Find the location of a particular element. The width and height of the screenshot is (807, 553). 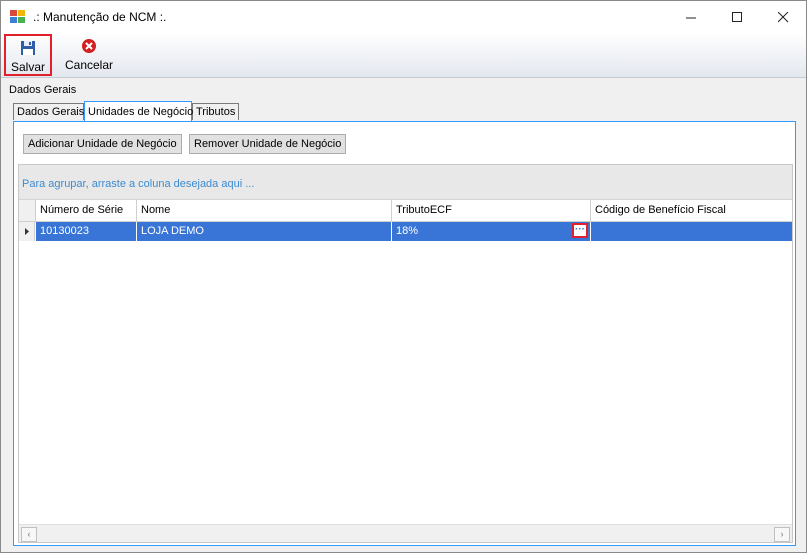

scroll-left-button: ‹ is located at coordinates (29, 534).